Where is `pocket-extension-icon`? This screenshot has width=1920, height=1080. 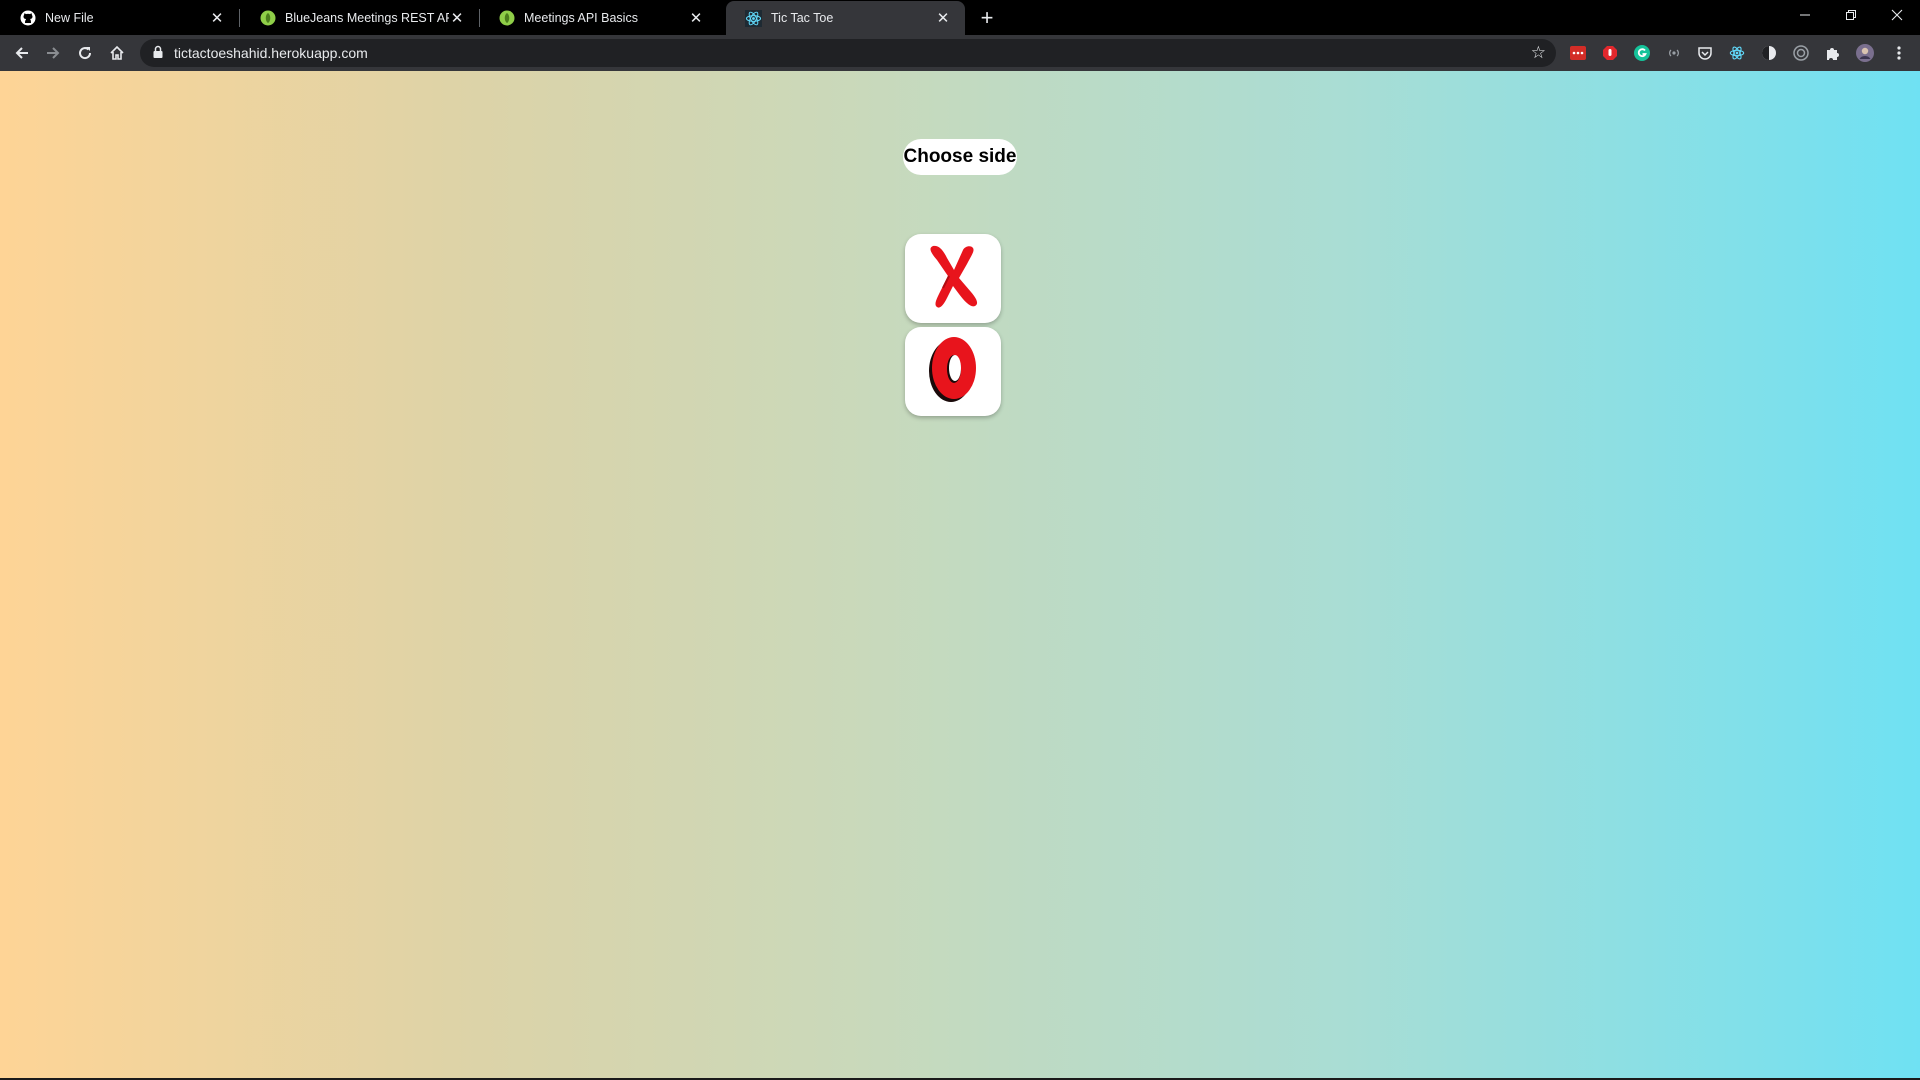
pocket-extension-icon is located at coordinates (1705, 53).